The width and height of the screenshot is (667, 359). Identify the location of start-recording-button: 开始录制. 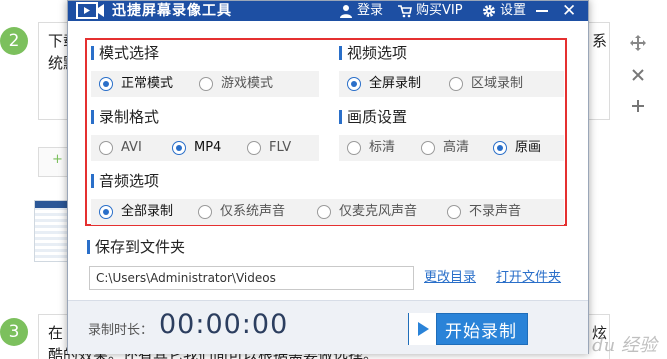
(468, 329).